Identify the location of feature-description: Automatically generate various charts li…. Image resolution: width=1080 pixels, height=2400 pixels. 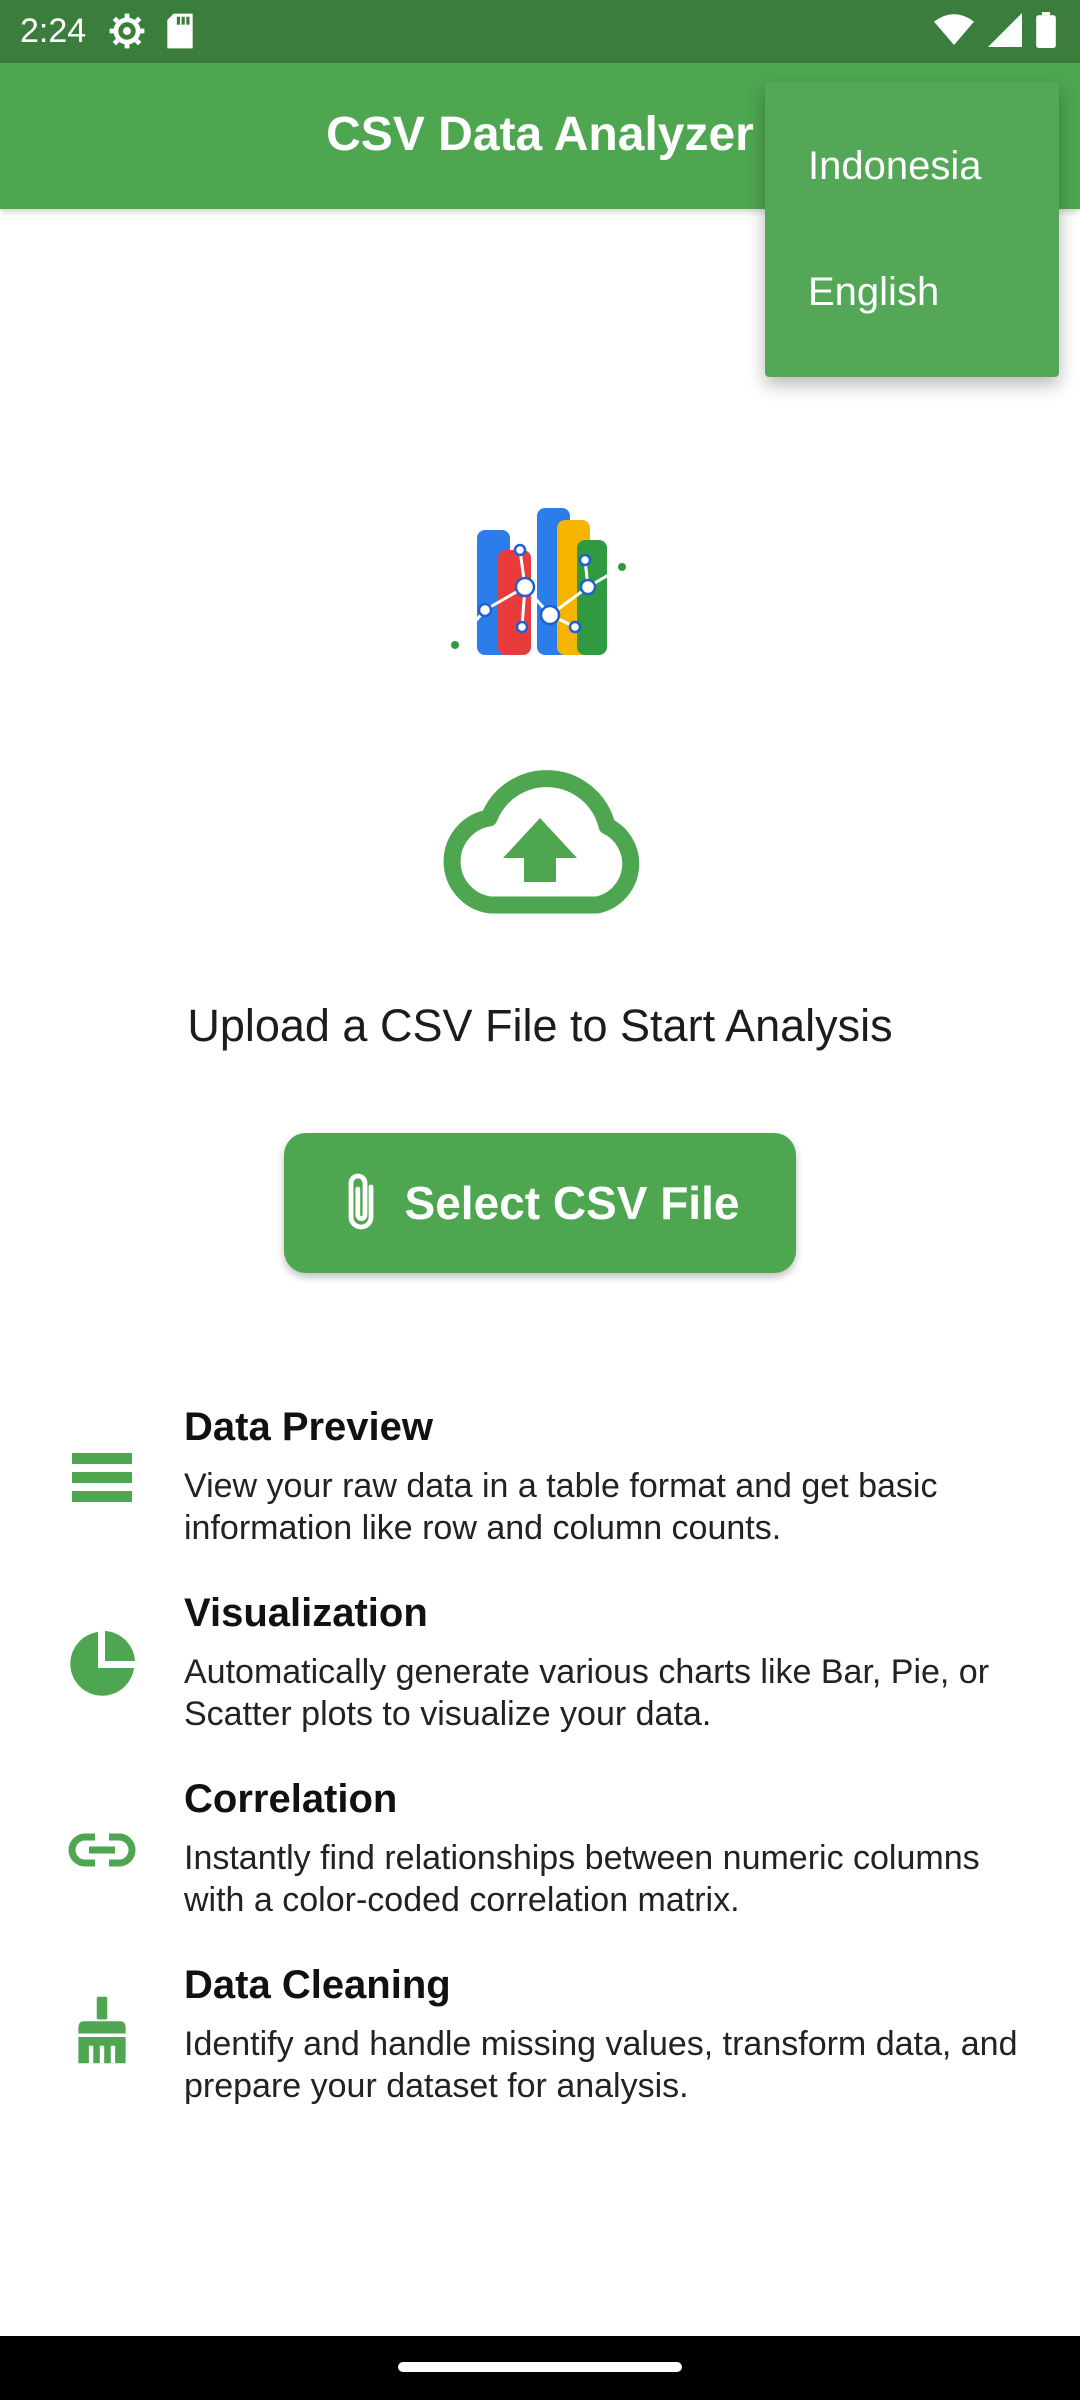
(587, 1693).